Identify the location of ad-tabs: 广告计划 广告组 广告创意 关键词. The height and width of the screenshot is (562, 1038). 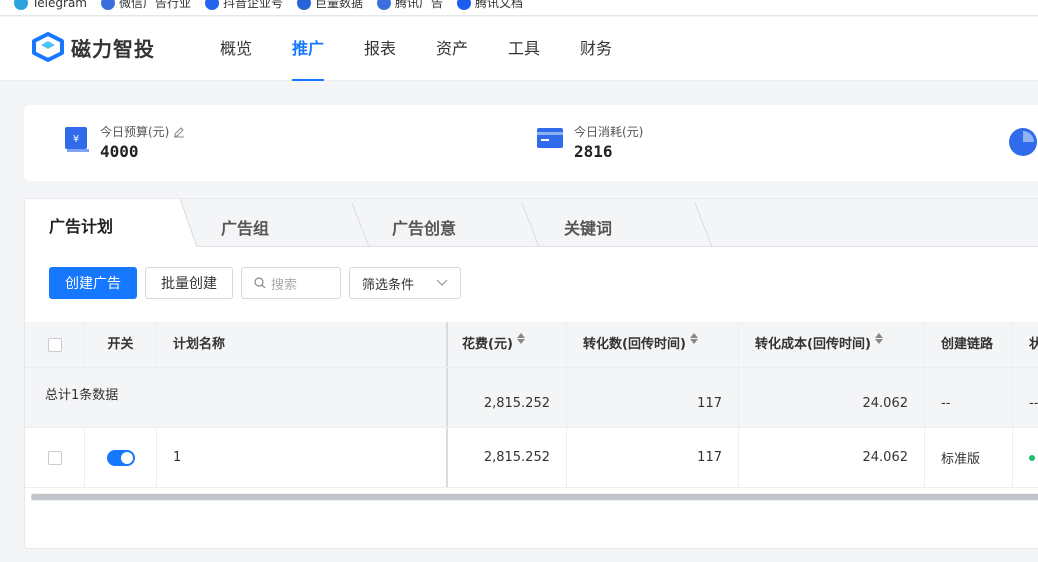
(531, 223).